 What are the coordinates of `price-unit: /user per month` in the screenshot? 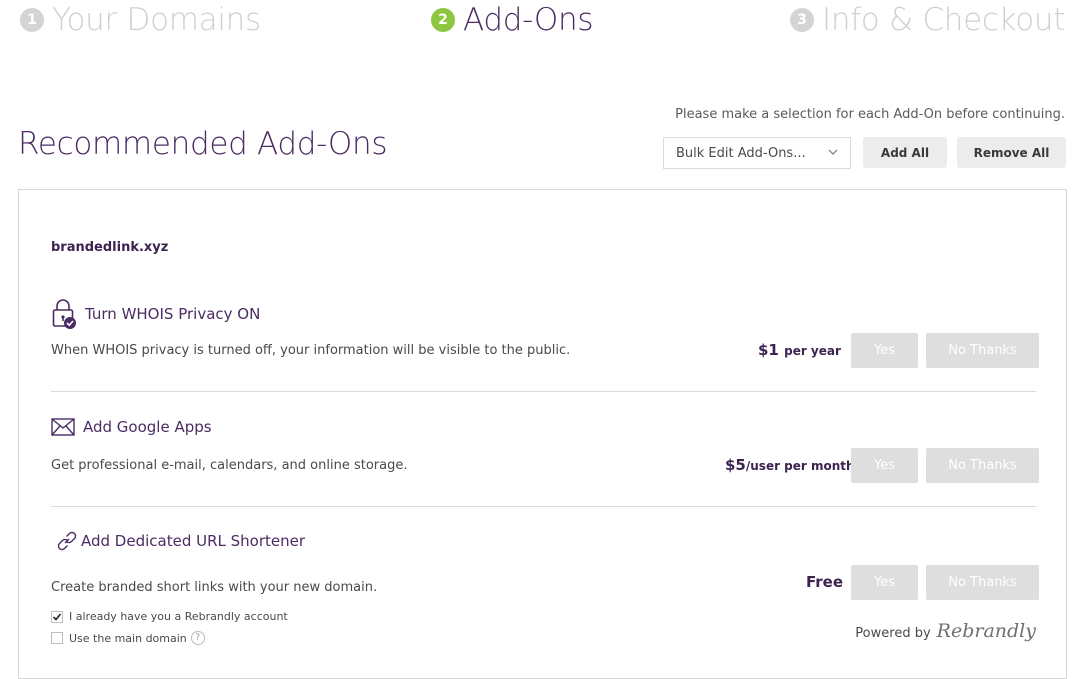 It's located at (800, 466).